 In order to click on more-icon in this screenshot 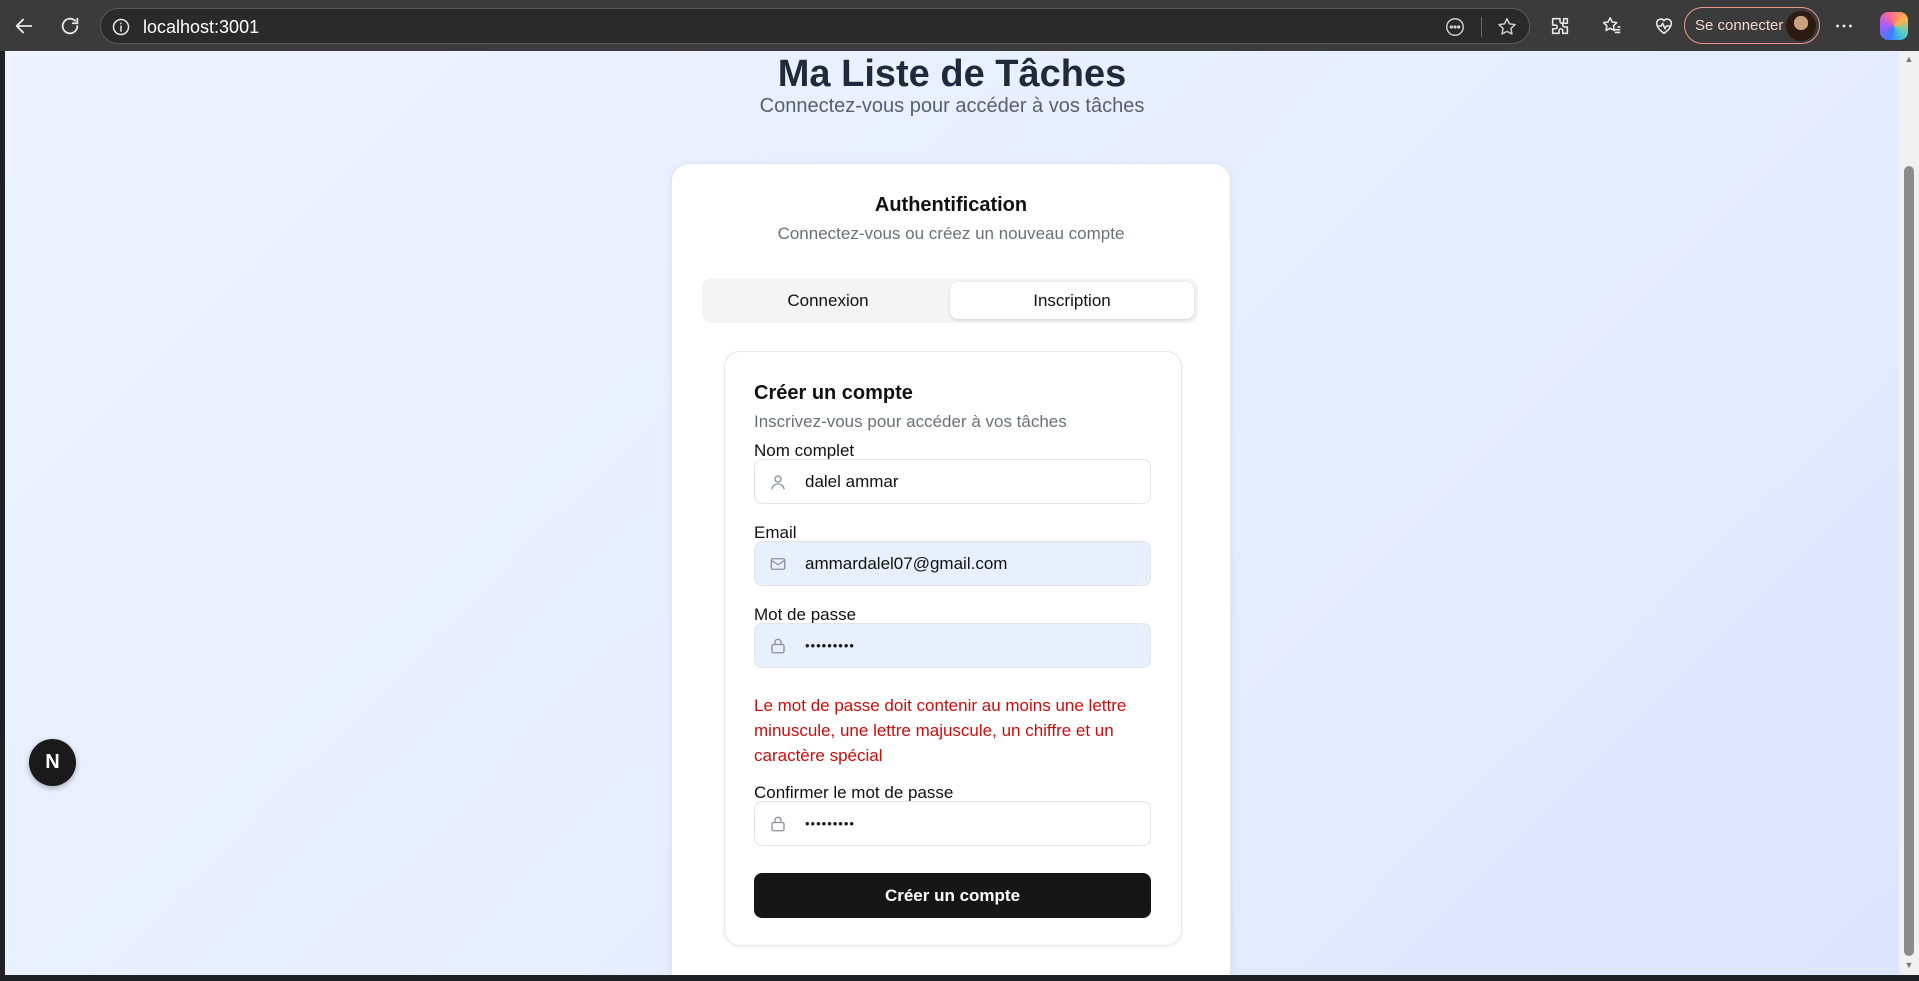, I will do `click(1844, 26)`.